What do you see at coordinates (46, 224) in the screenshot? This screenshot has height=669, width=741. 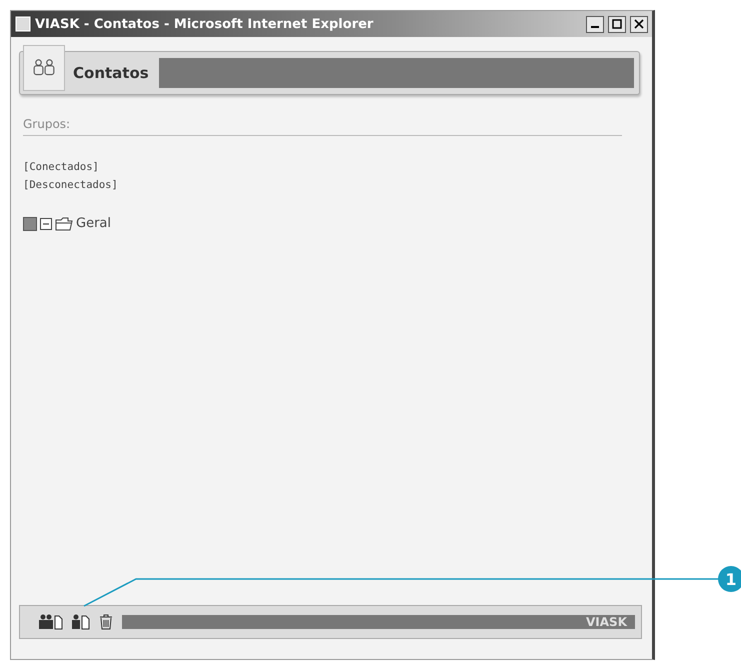 I see `collapse-toggle` at bounding box center [46, 224].